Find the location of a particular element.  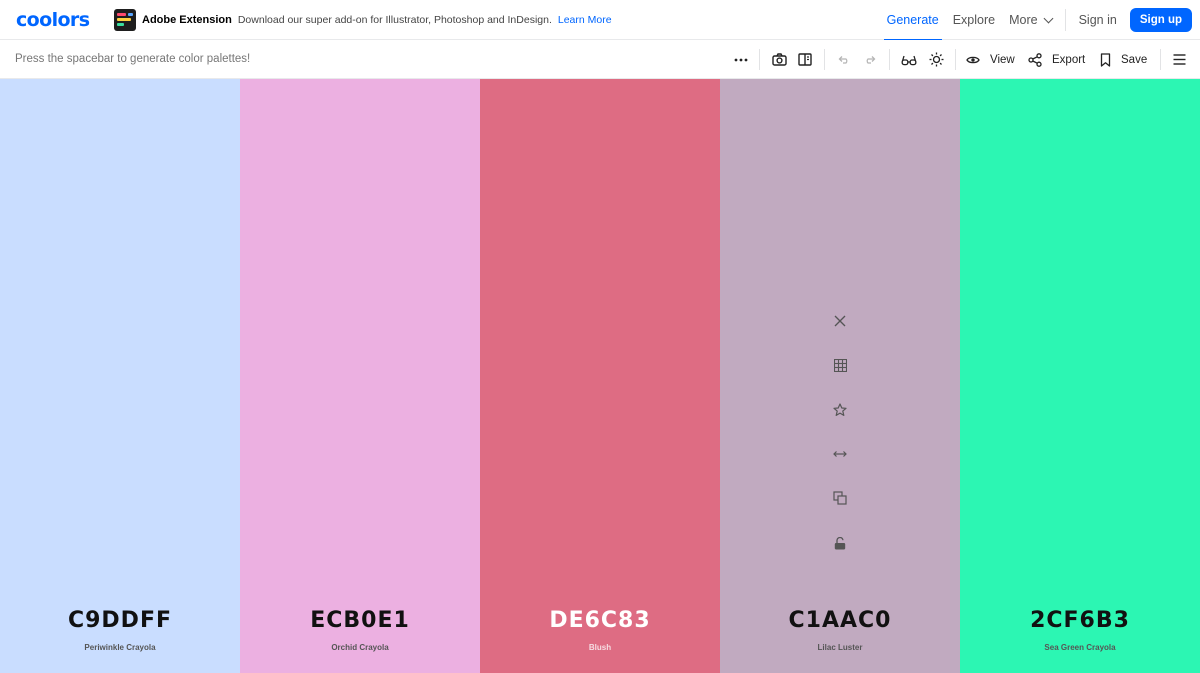

nav-explore: Explore is located at coordinates (974, 20).